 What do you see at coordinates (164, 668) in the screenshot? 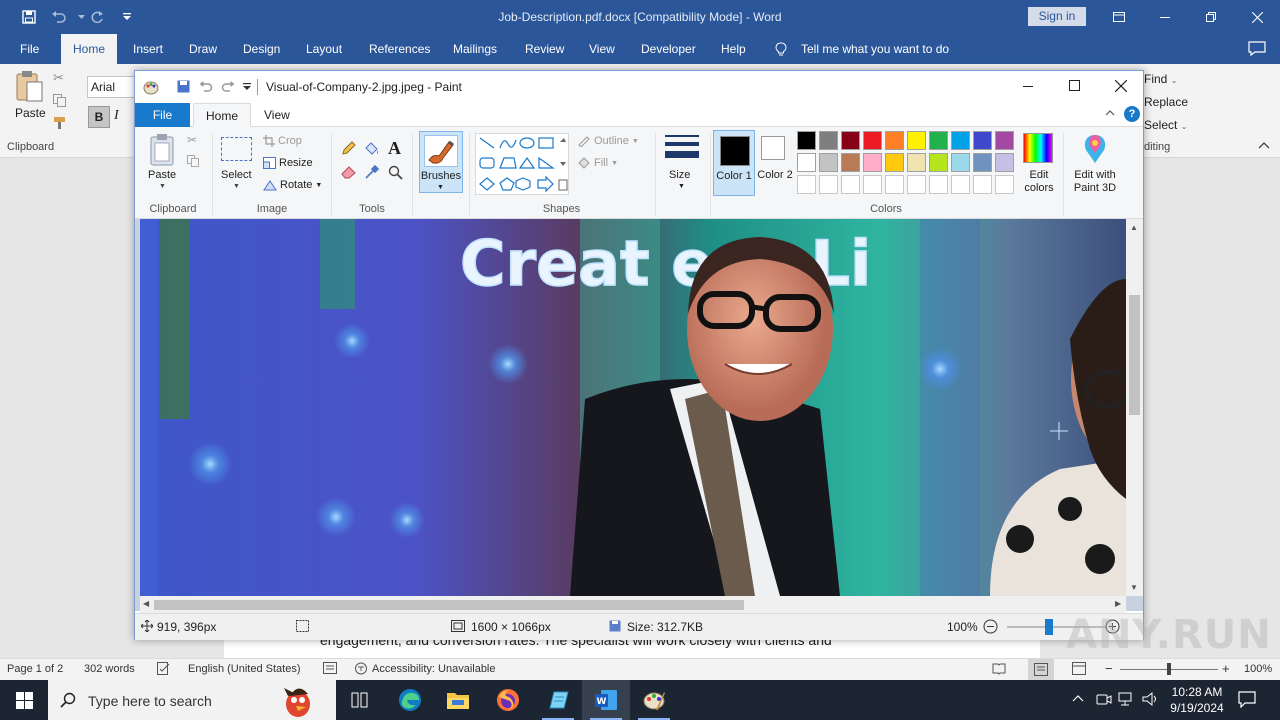
I see `proofing-icon` at bounding box center [164, 668].